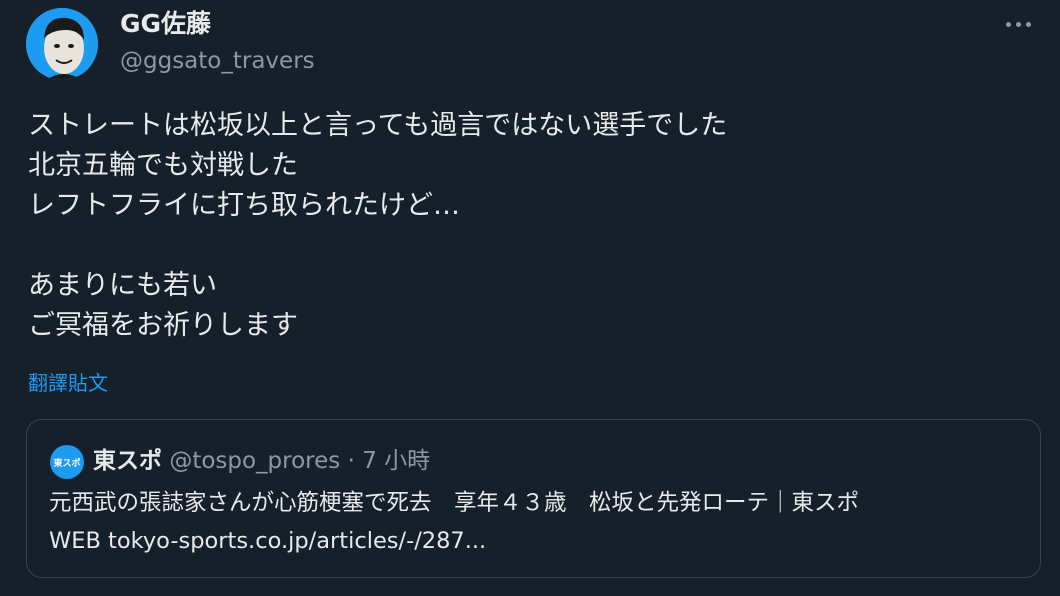  I want to click on more-options-button, so click(1018, 24).